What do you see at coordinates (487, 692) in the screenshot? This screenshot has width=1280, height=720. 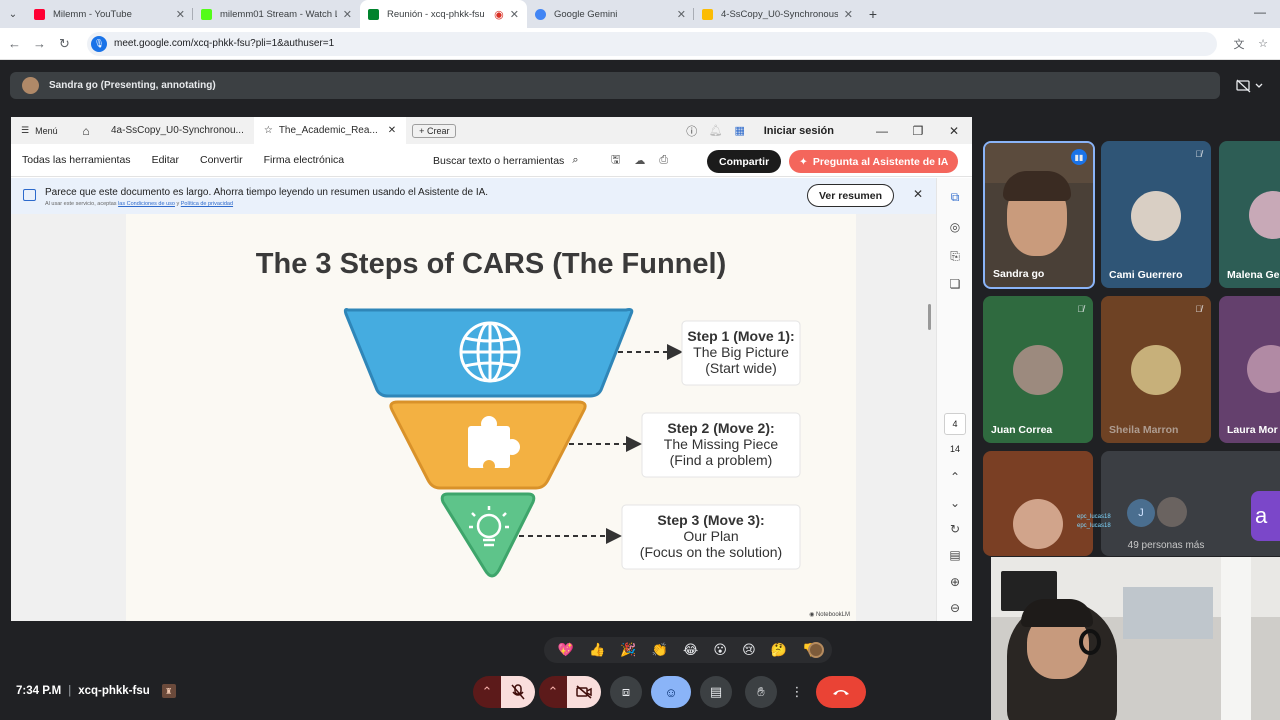 I see `audio-options-button: ⌃` at bounding box center [487, 692].